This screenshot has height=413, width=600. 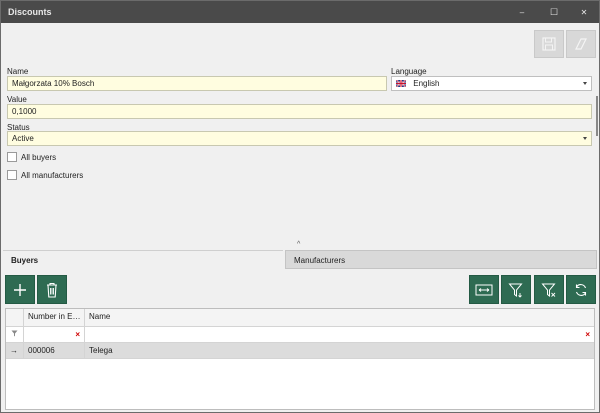 I want to click on filter-row-icon-cell, so click(x=15, y=335).